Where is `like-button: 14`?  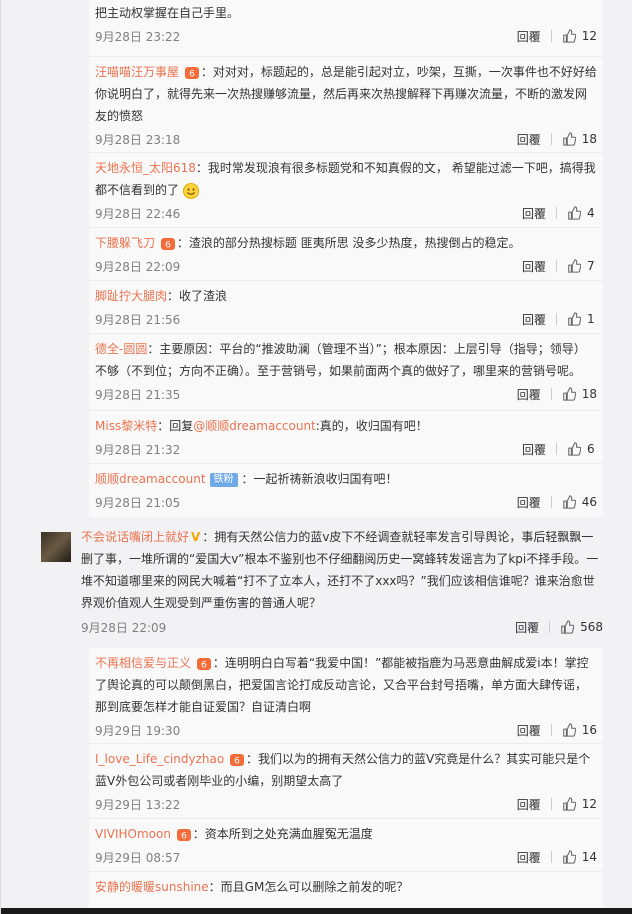
like-button: 14 is located at coordinates (579, 857).